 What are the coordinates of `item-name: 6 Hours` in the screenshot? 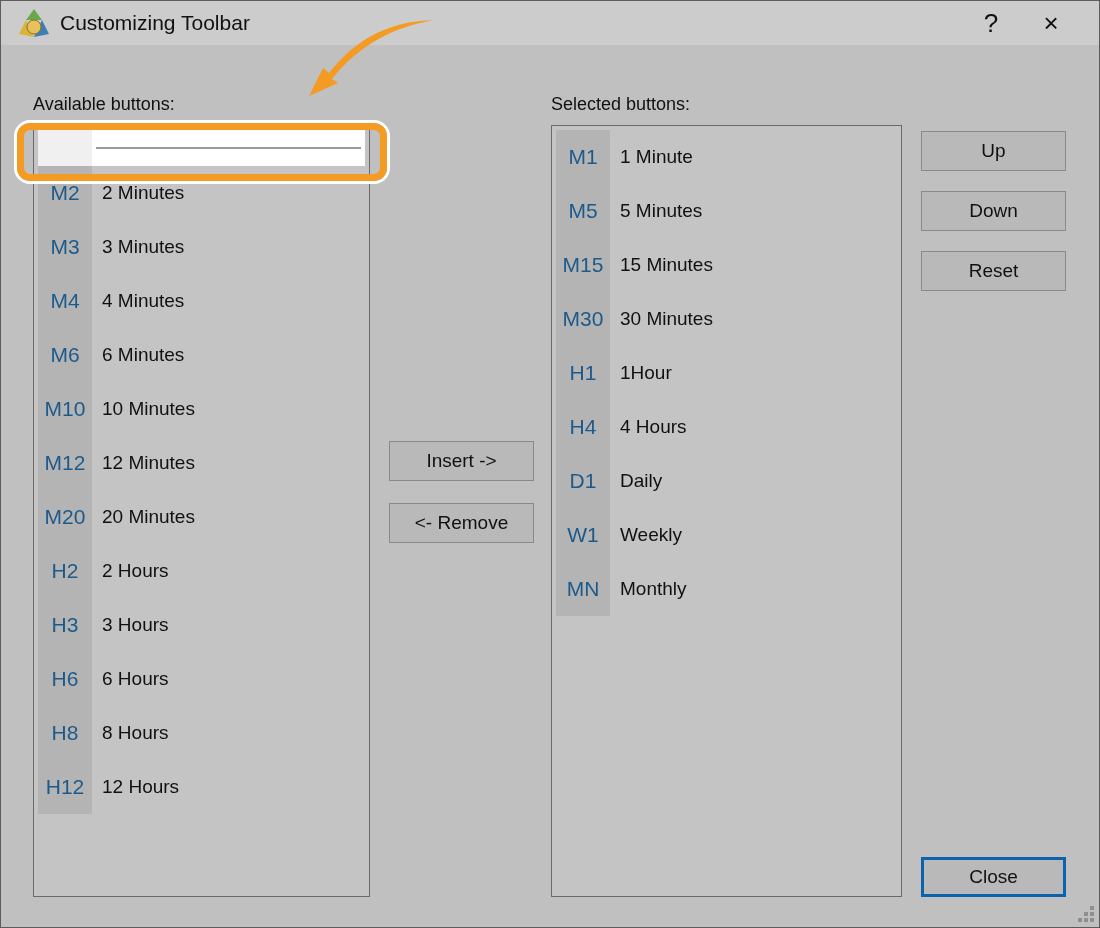 It's located at (135, 679).